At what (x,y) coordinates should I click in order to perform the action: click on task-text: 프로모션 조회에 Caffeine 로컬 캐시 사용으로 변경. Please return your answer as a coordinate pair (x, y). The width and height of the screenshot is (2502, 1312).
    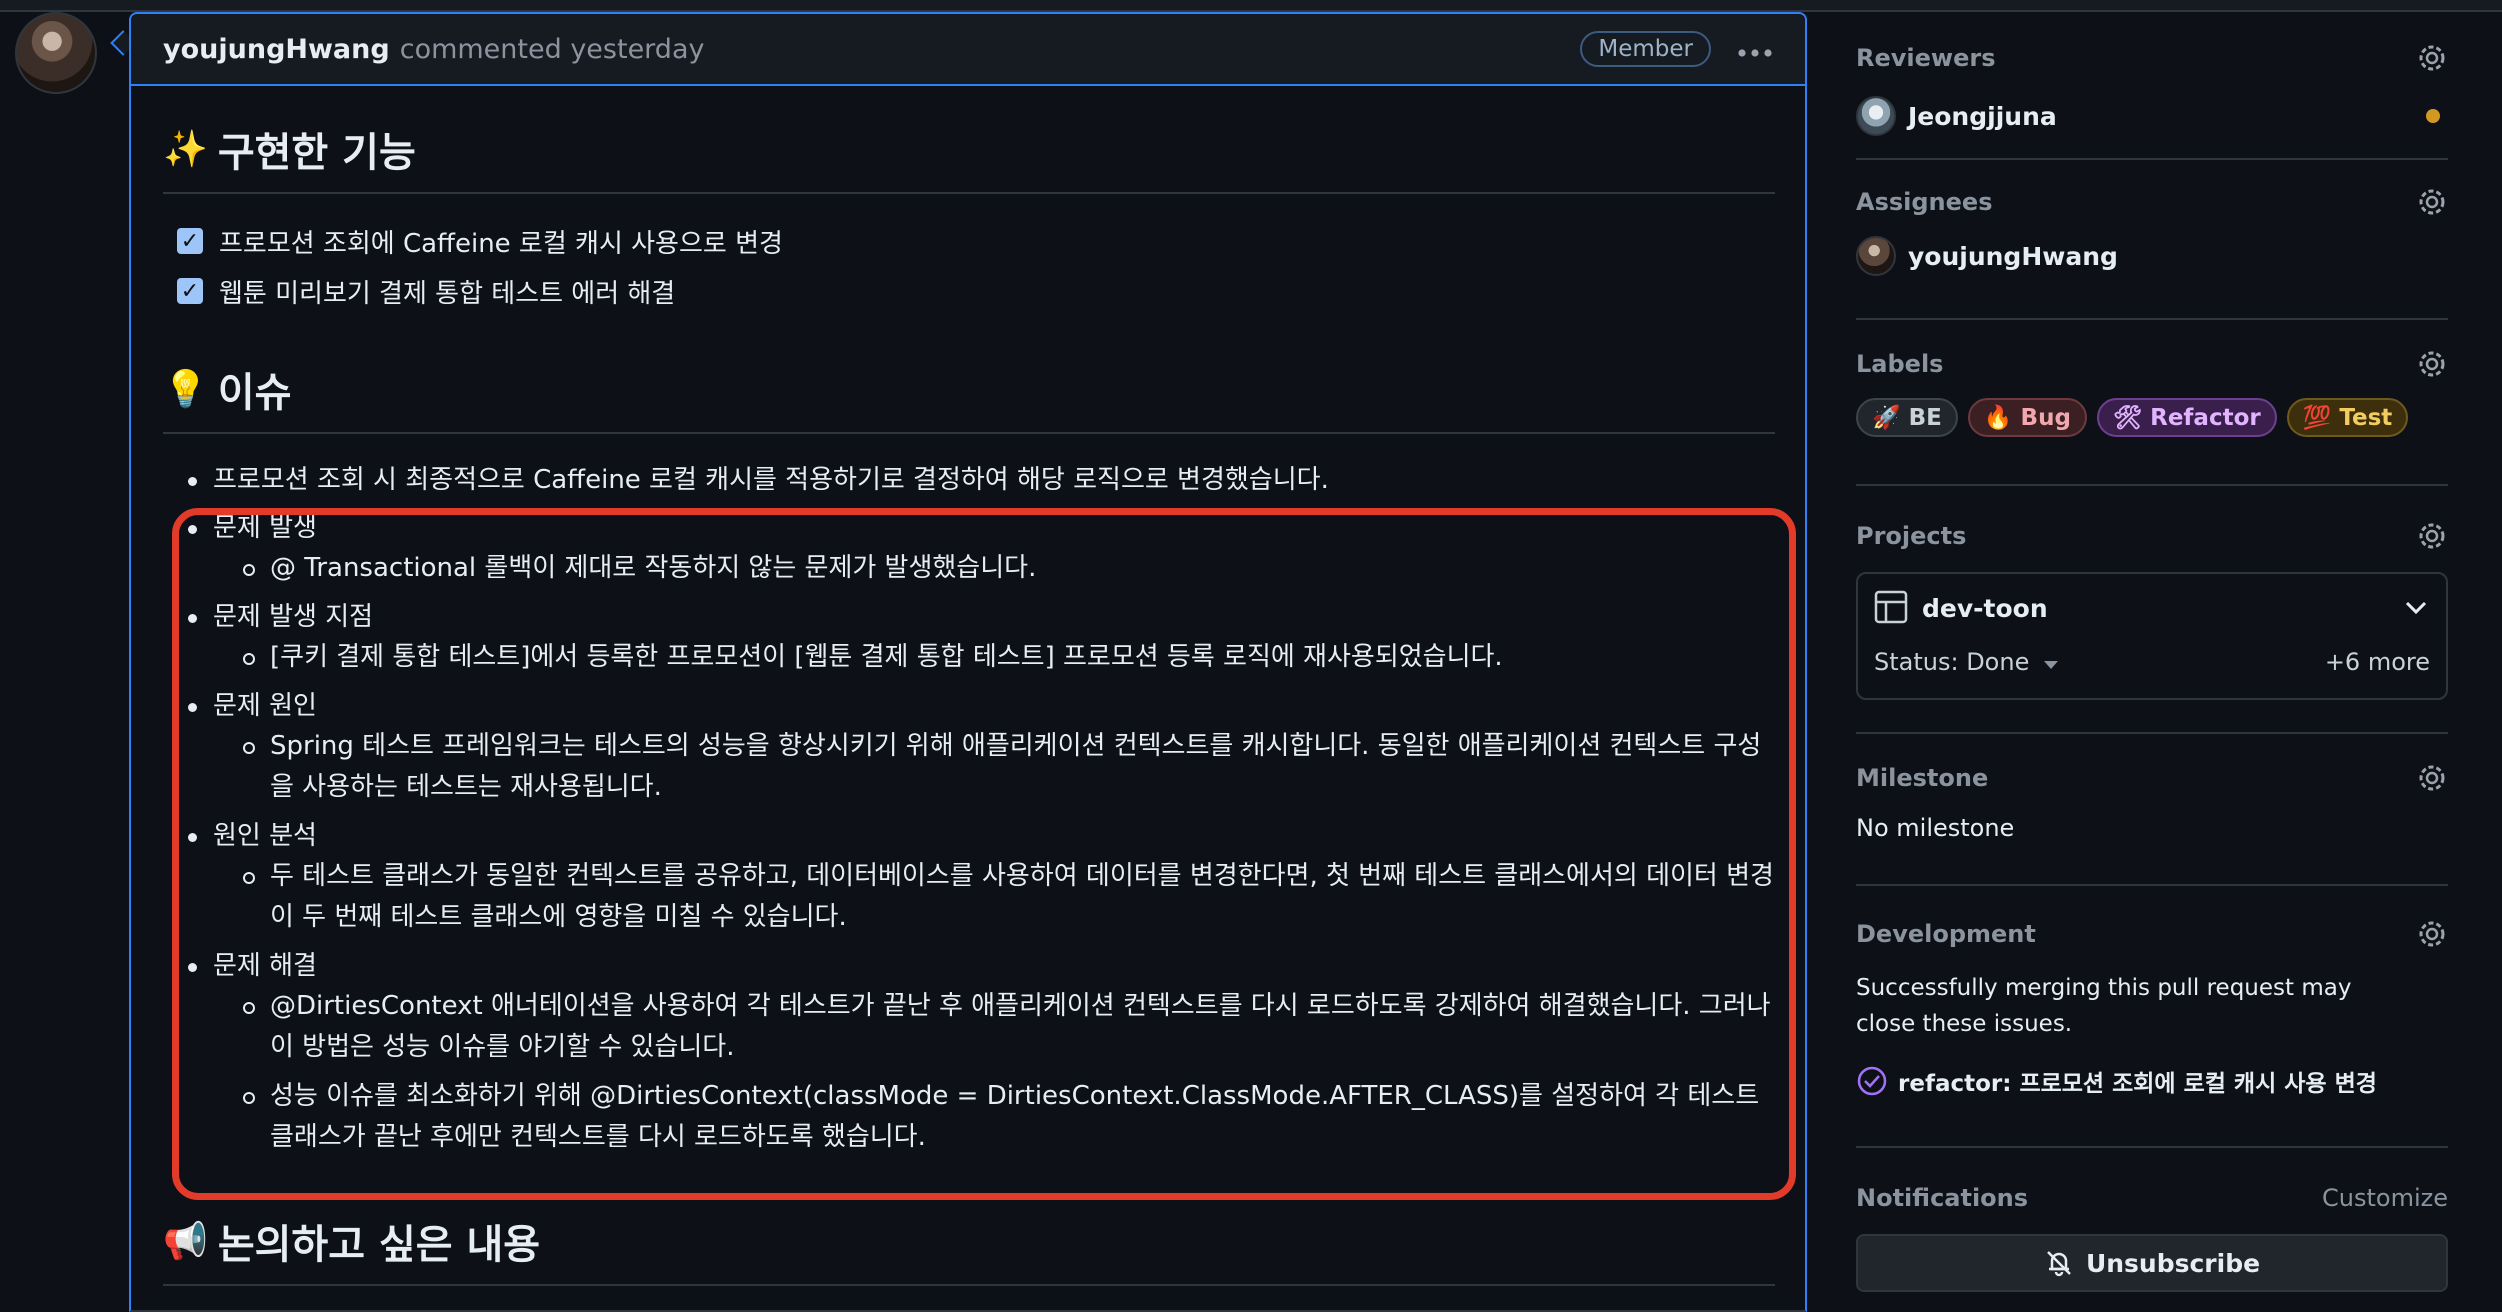
    Looking at the image, I should click on (501, 243).